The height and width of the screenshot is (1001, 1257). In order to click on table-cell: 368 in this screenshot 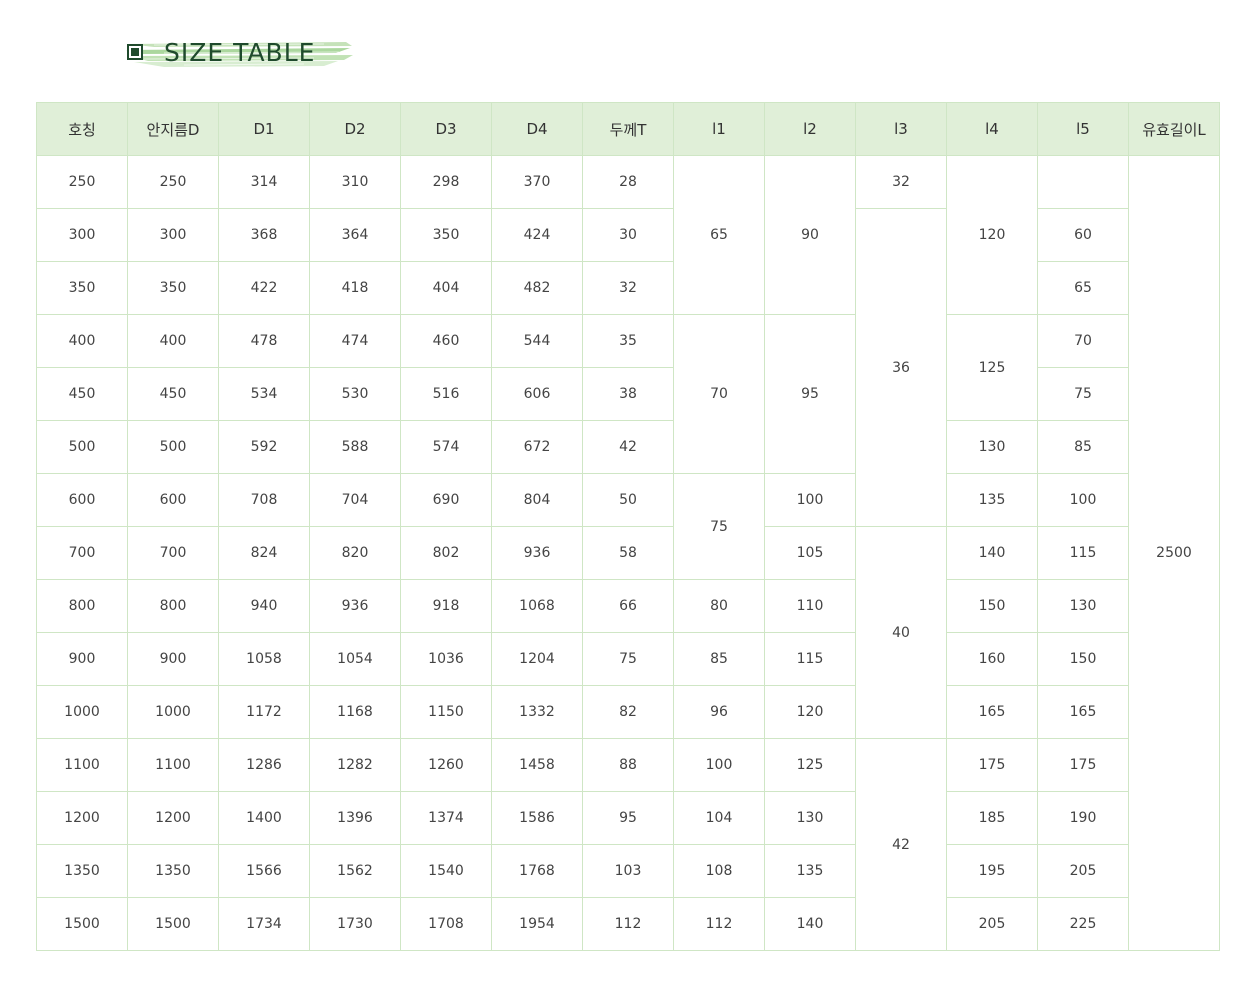, I will do `click(264, 235)`.